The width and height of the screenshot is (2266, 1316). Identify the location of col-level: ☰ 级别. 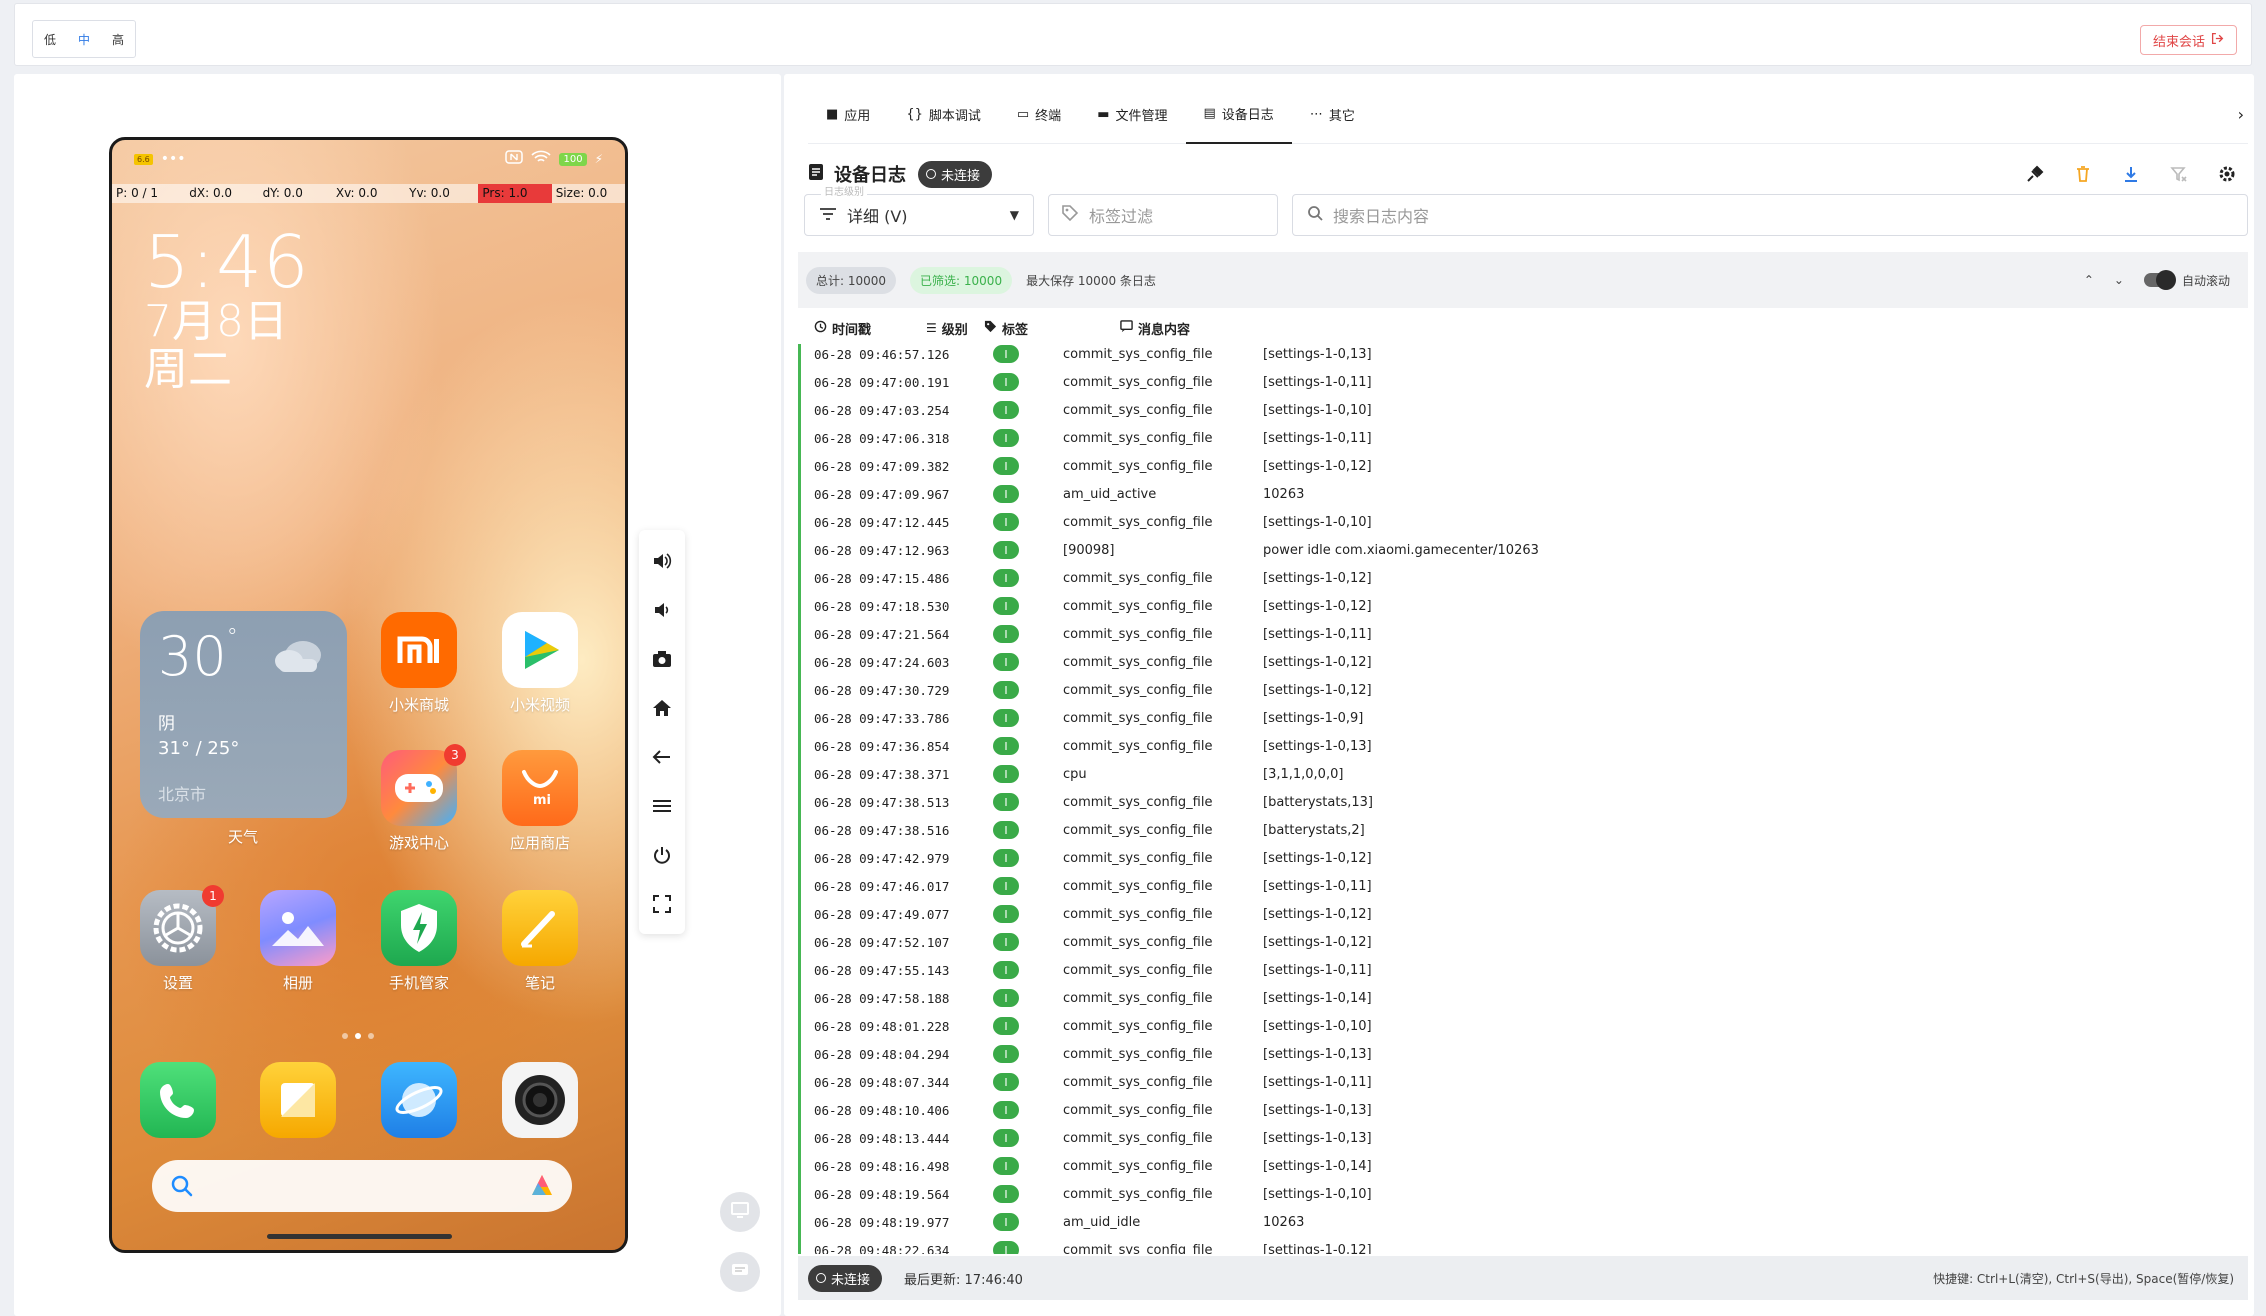
(947, 328).